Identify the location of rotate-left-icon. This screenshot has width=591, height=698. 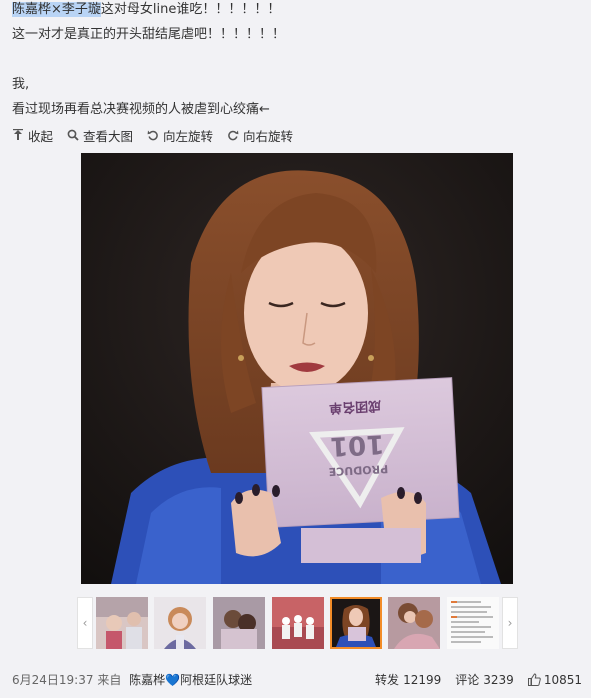
(152, 135).